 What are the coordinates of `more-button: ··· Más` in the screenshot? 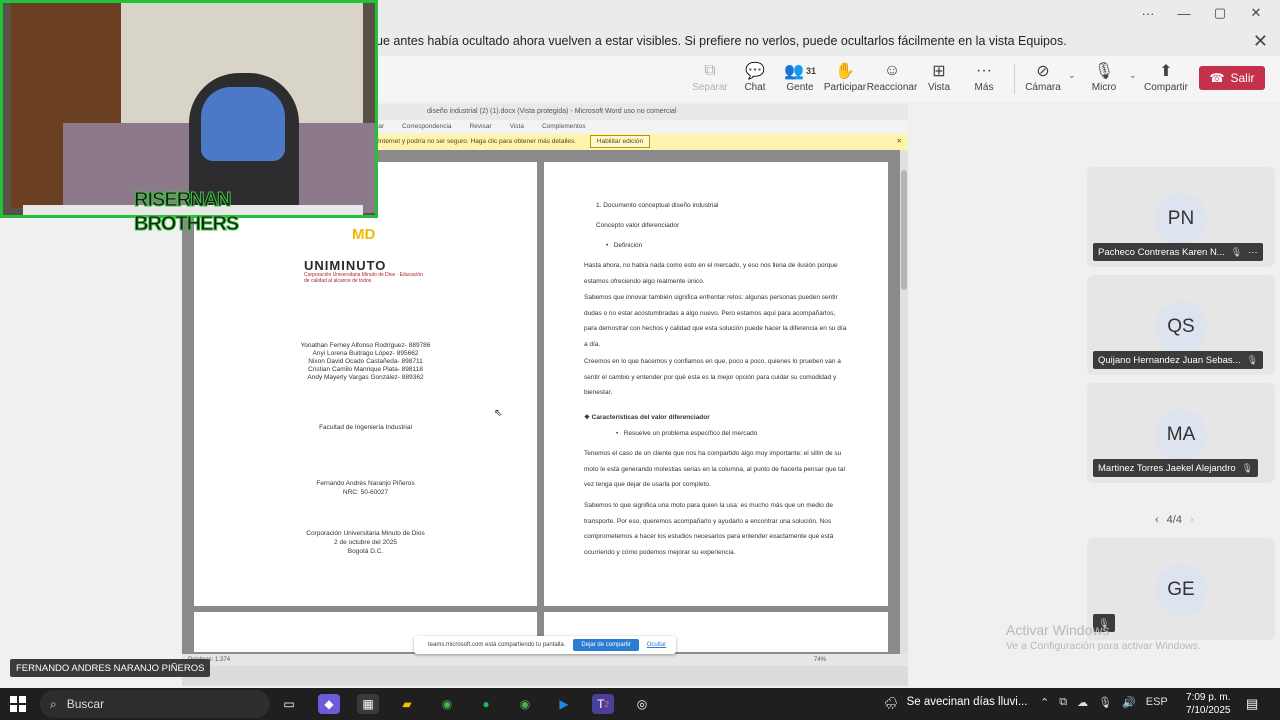 It's located at (984, 76).